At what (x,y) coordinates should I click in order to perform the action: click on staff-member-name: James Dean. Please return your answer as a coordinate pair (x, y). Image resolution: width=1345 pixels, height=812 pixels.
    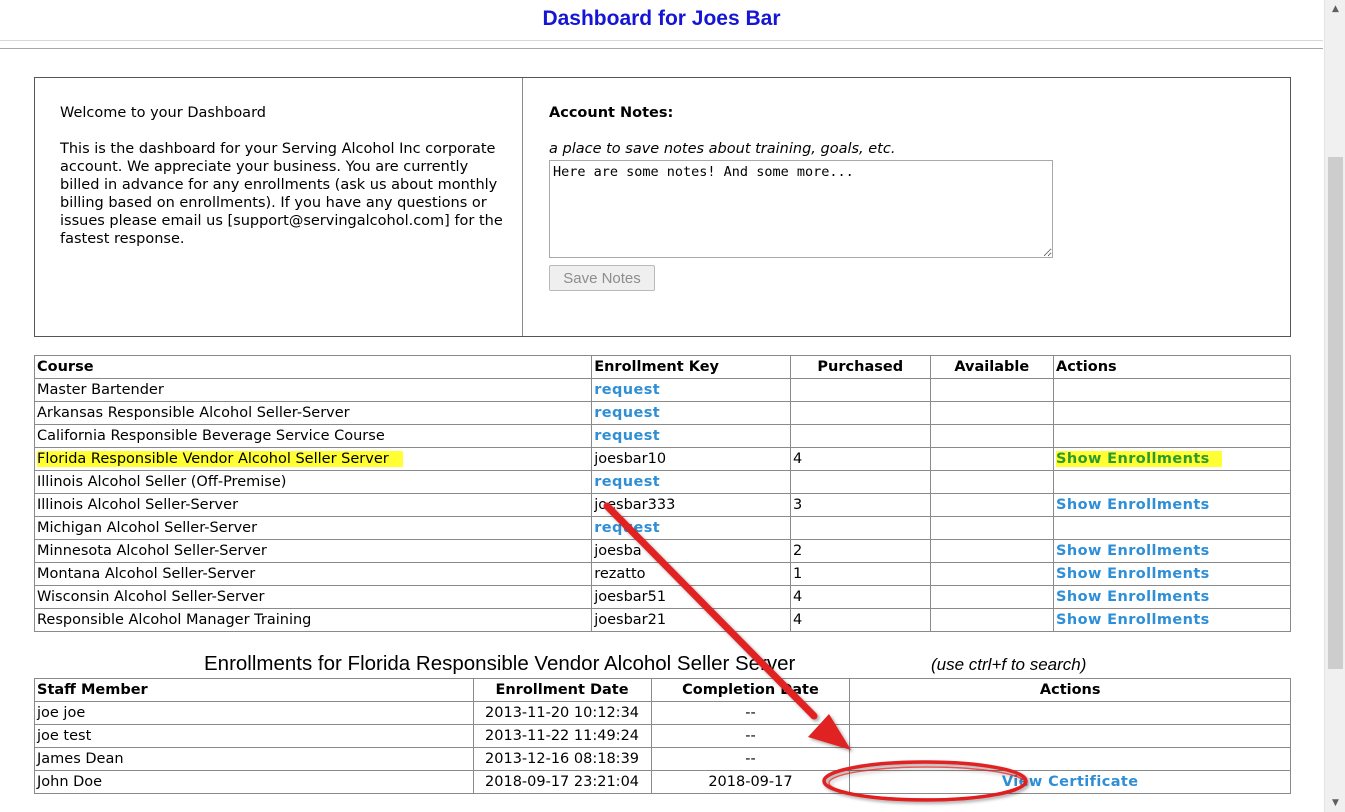
    Looking at the image, I should click on (254, 759).